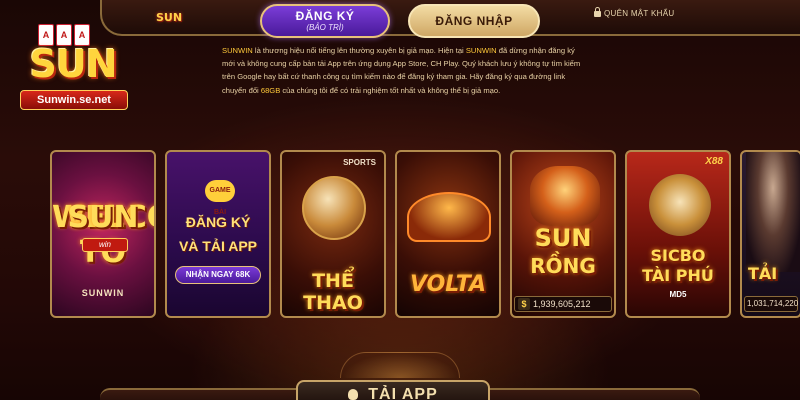 Image resolution: width=800 pixels, height=400 pixels. I want to click on download-app-button: TẢI APP, so click(393, 390).